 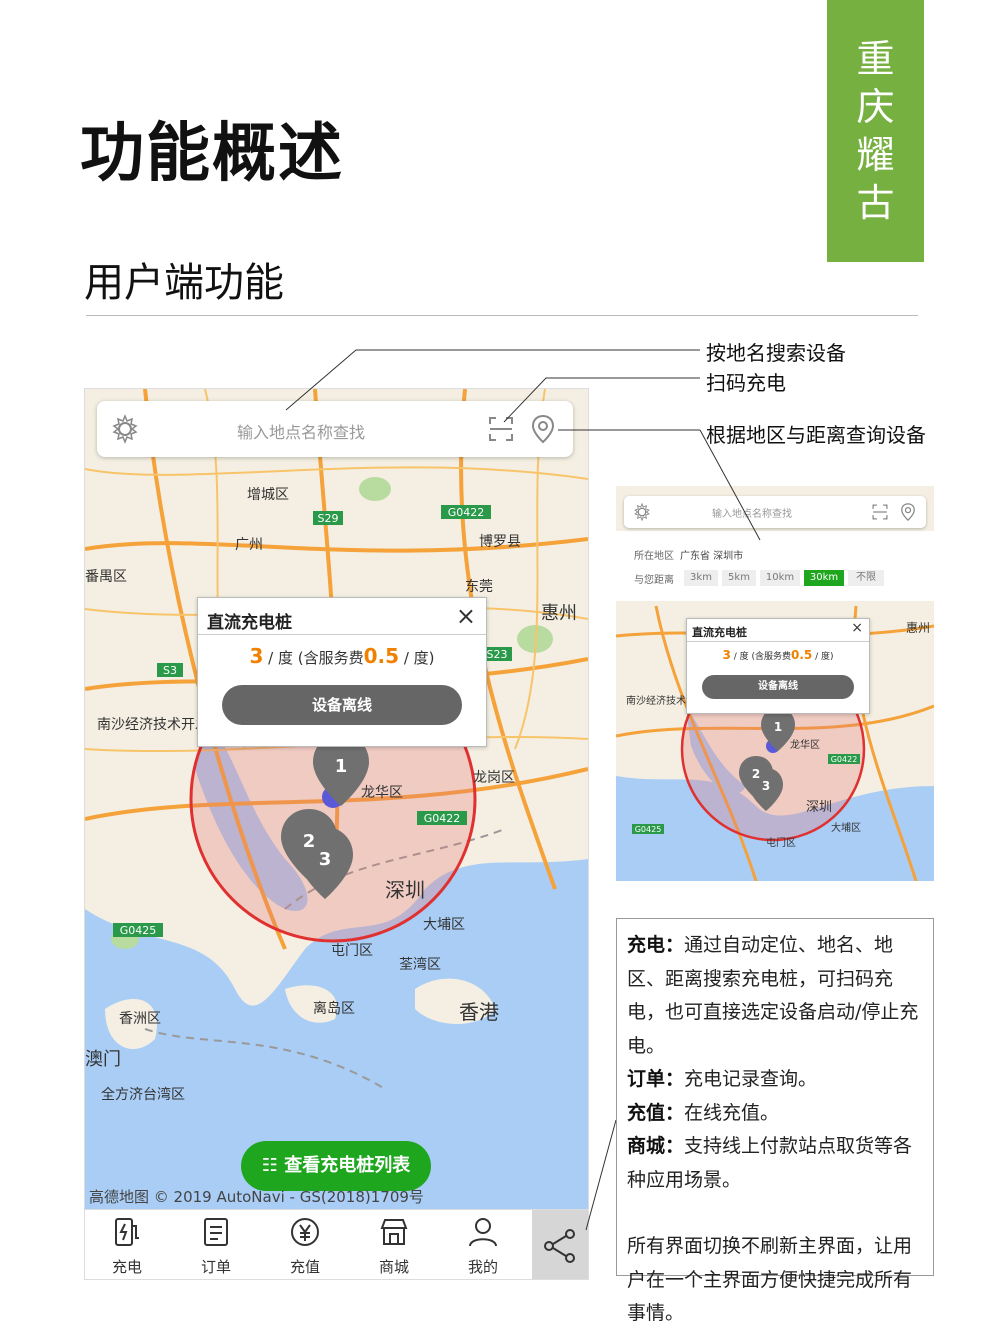 I want to click on desc-order-title: 订单：, so click(x=656, y=1079).